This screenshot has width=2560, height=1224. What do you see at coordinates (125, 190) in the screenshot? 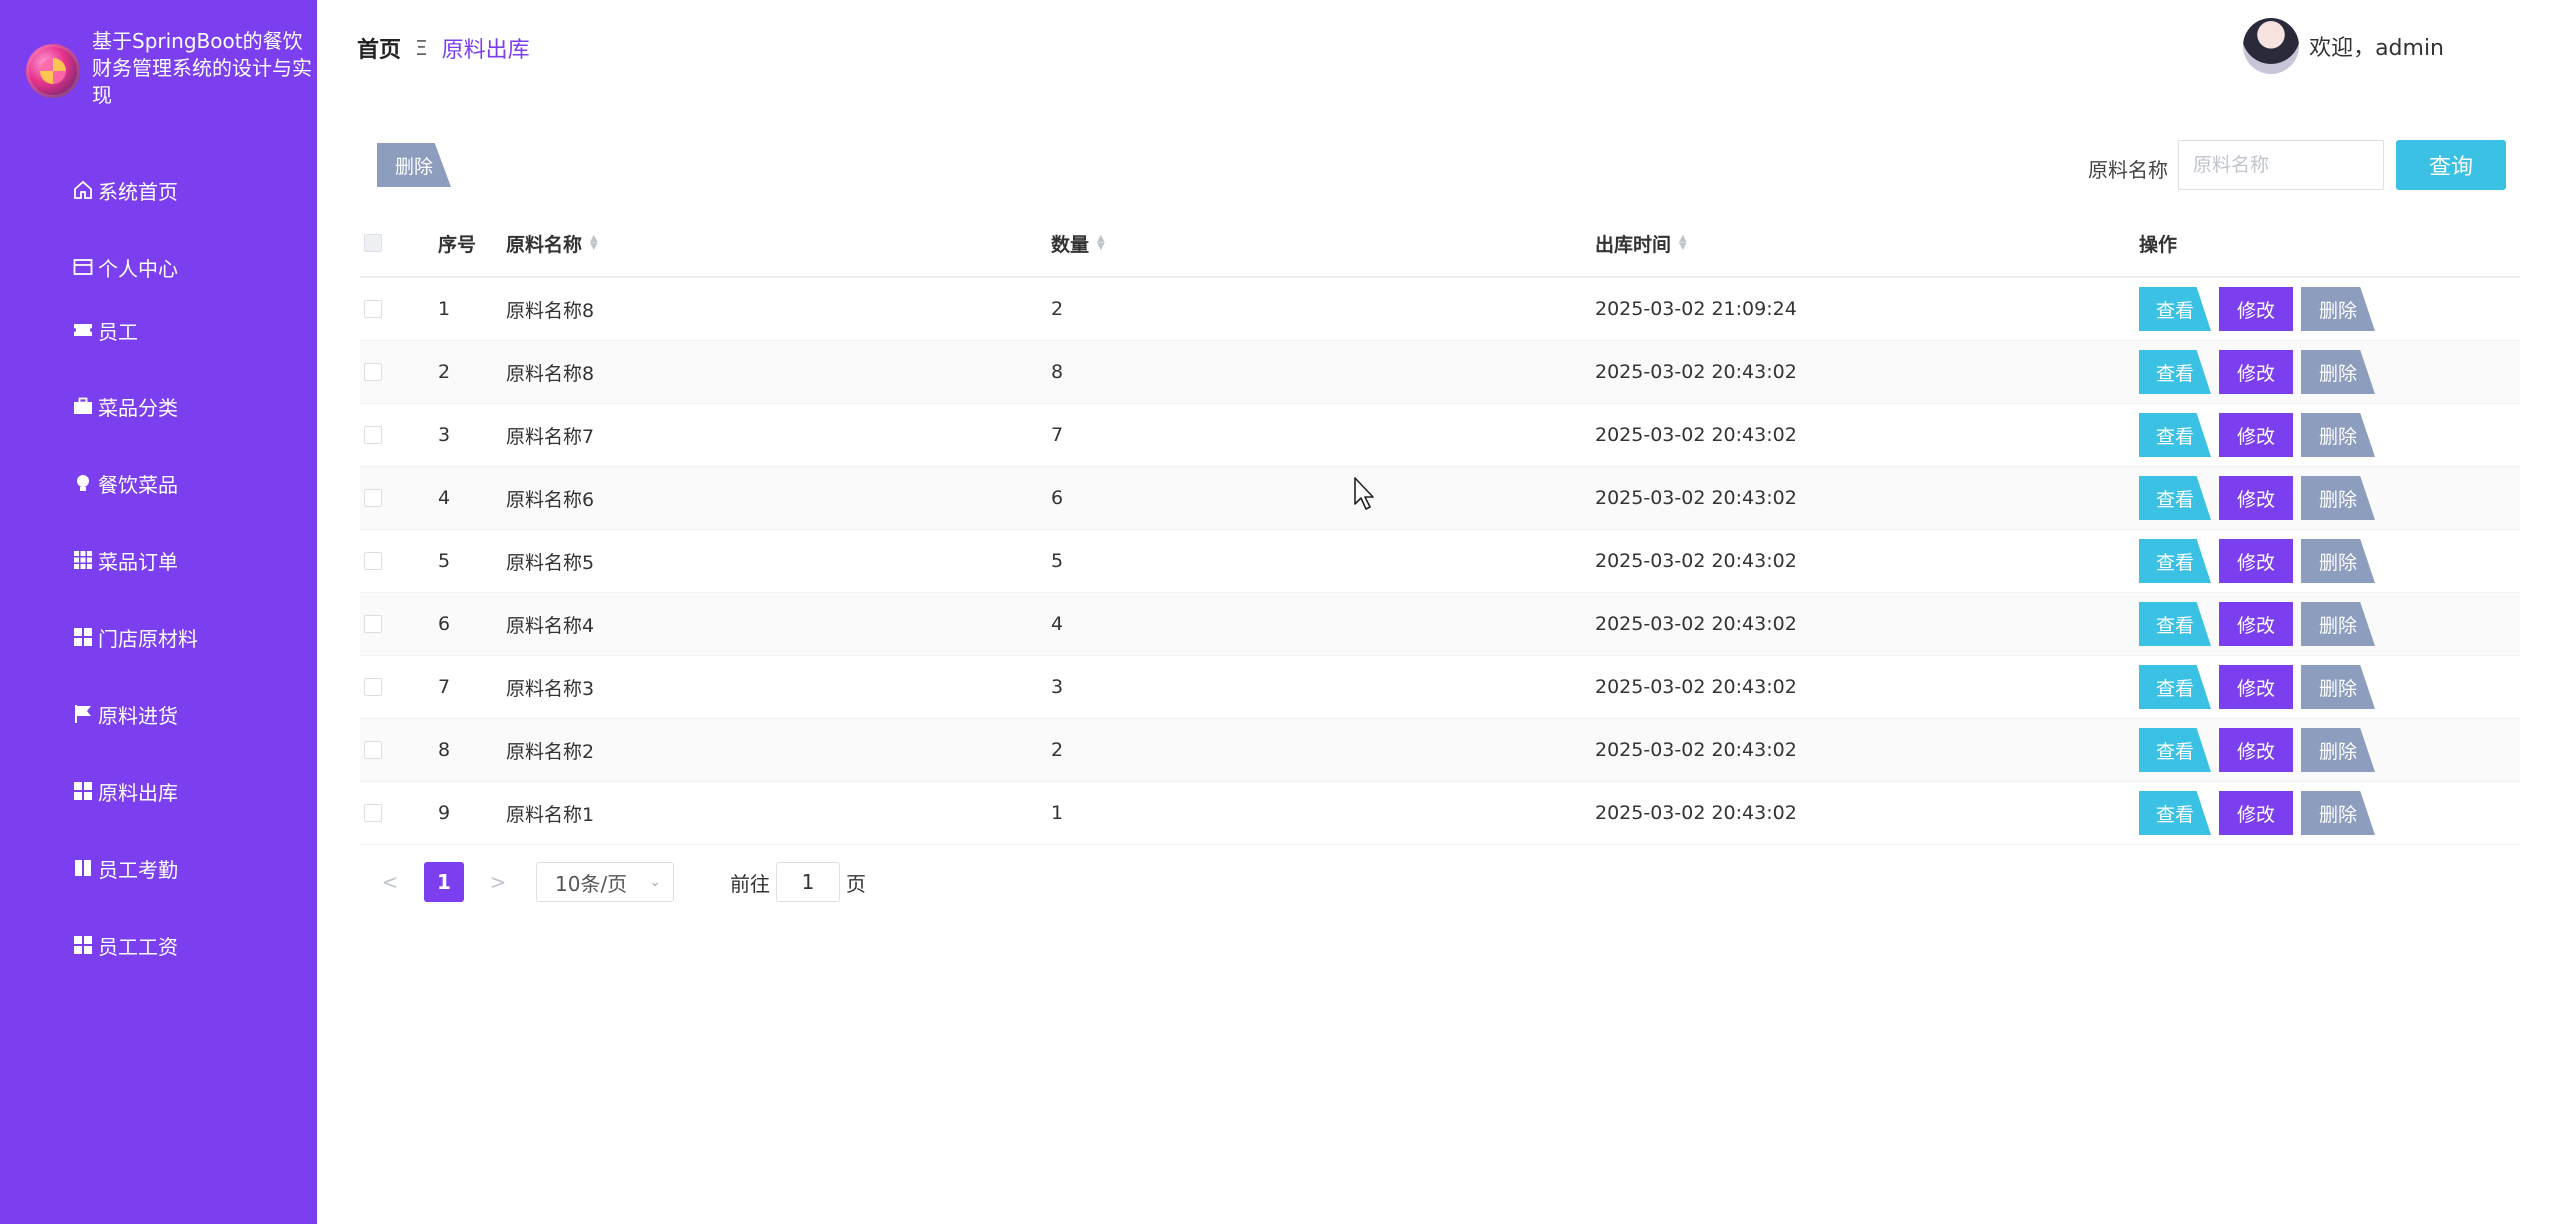
I see `sidebar-item-home: 系统首页` at bounding box center [125, 190].